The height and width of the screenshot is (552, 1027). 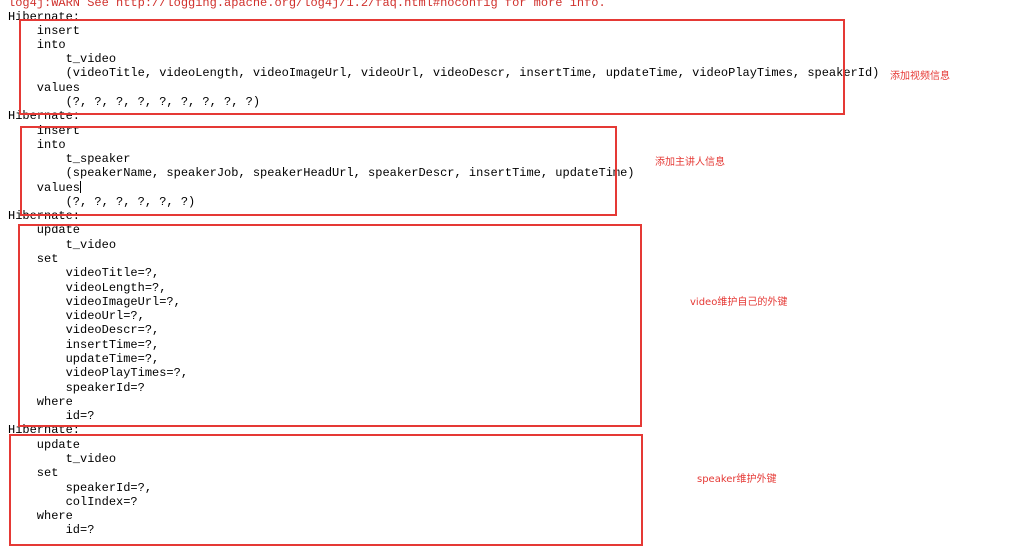 What do you see at coordinates (690, 162) in the screenshot?
I see `annotation-speaker-insert: 添加主讲人信息` at bounding box center [690, 162].